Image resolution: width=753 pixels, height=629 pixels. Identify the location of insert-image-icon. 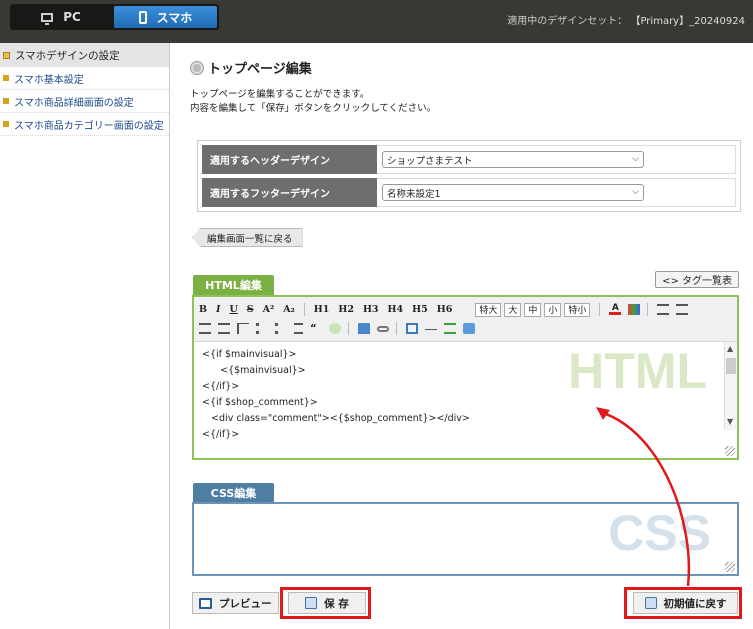
(335, 328).